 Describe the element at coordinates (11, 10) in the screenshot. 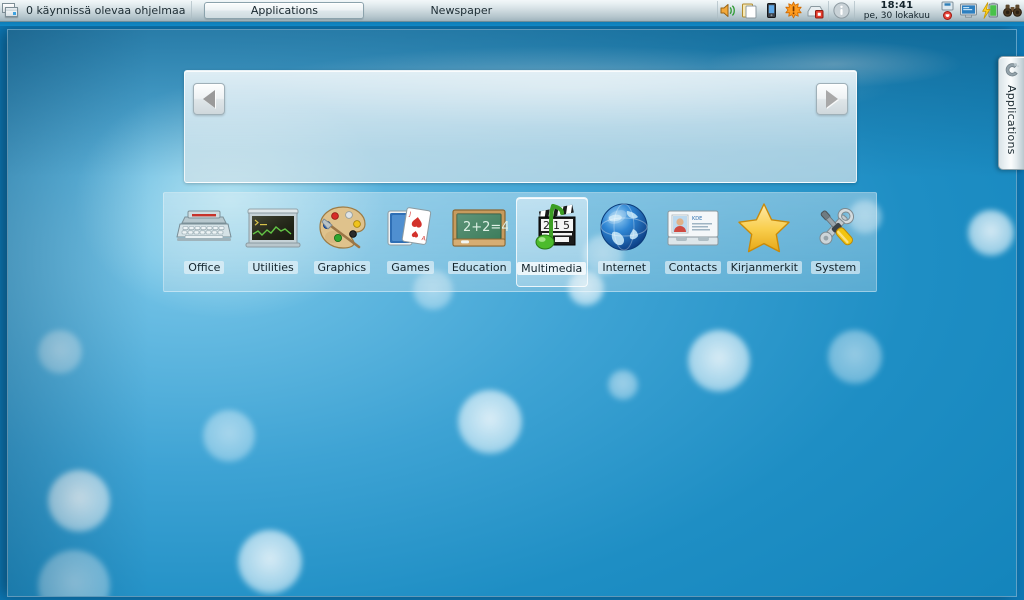

I see `windows-icon` at that location.